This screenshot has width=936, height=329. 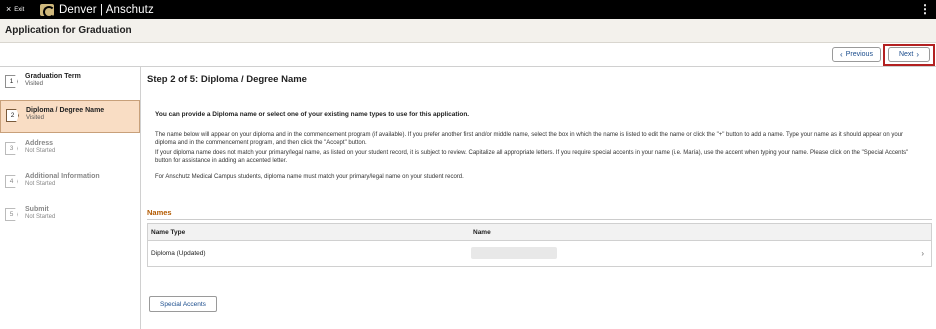 What do you see at coordinates (482, 232) in the screenshot?
I see `column-header-name: Name` at bounding box center [482, 232].